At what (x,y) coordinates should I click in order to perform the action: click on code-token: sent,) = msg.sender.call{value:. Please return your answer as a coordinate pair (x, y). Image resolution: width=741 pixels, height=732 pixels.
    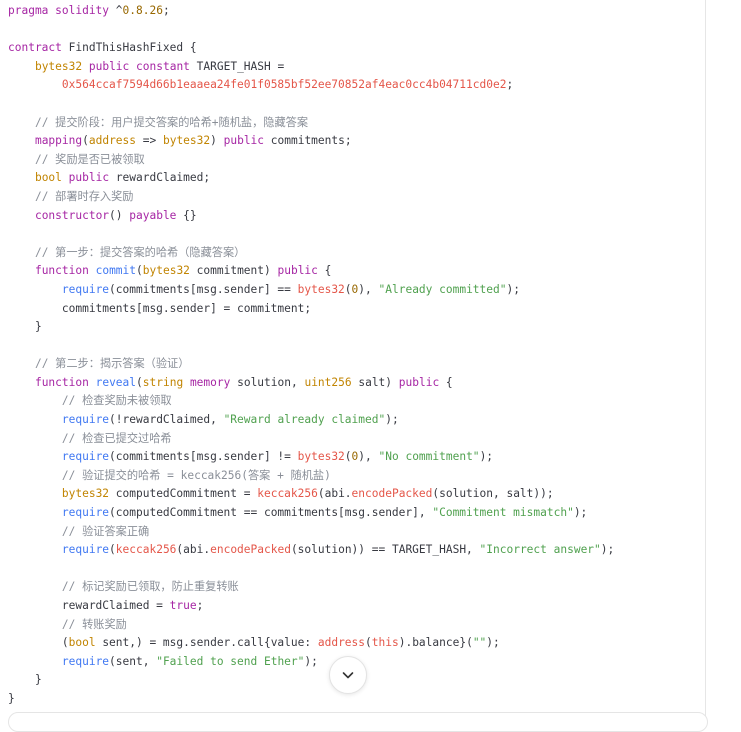
    Looking at the image, I should click on (206, 643).